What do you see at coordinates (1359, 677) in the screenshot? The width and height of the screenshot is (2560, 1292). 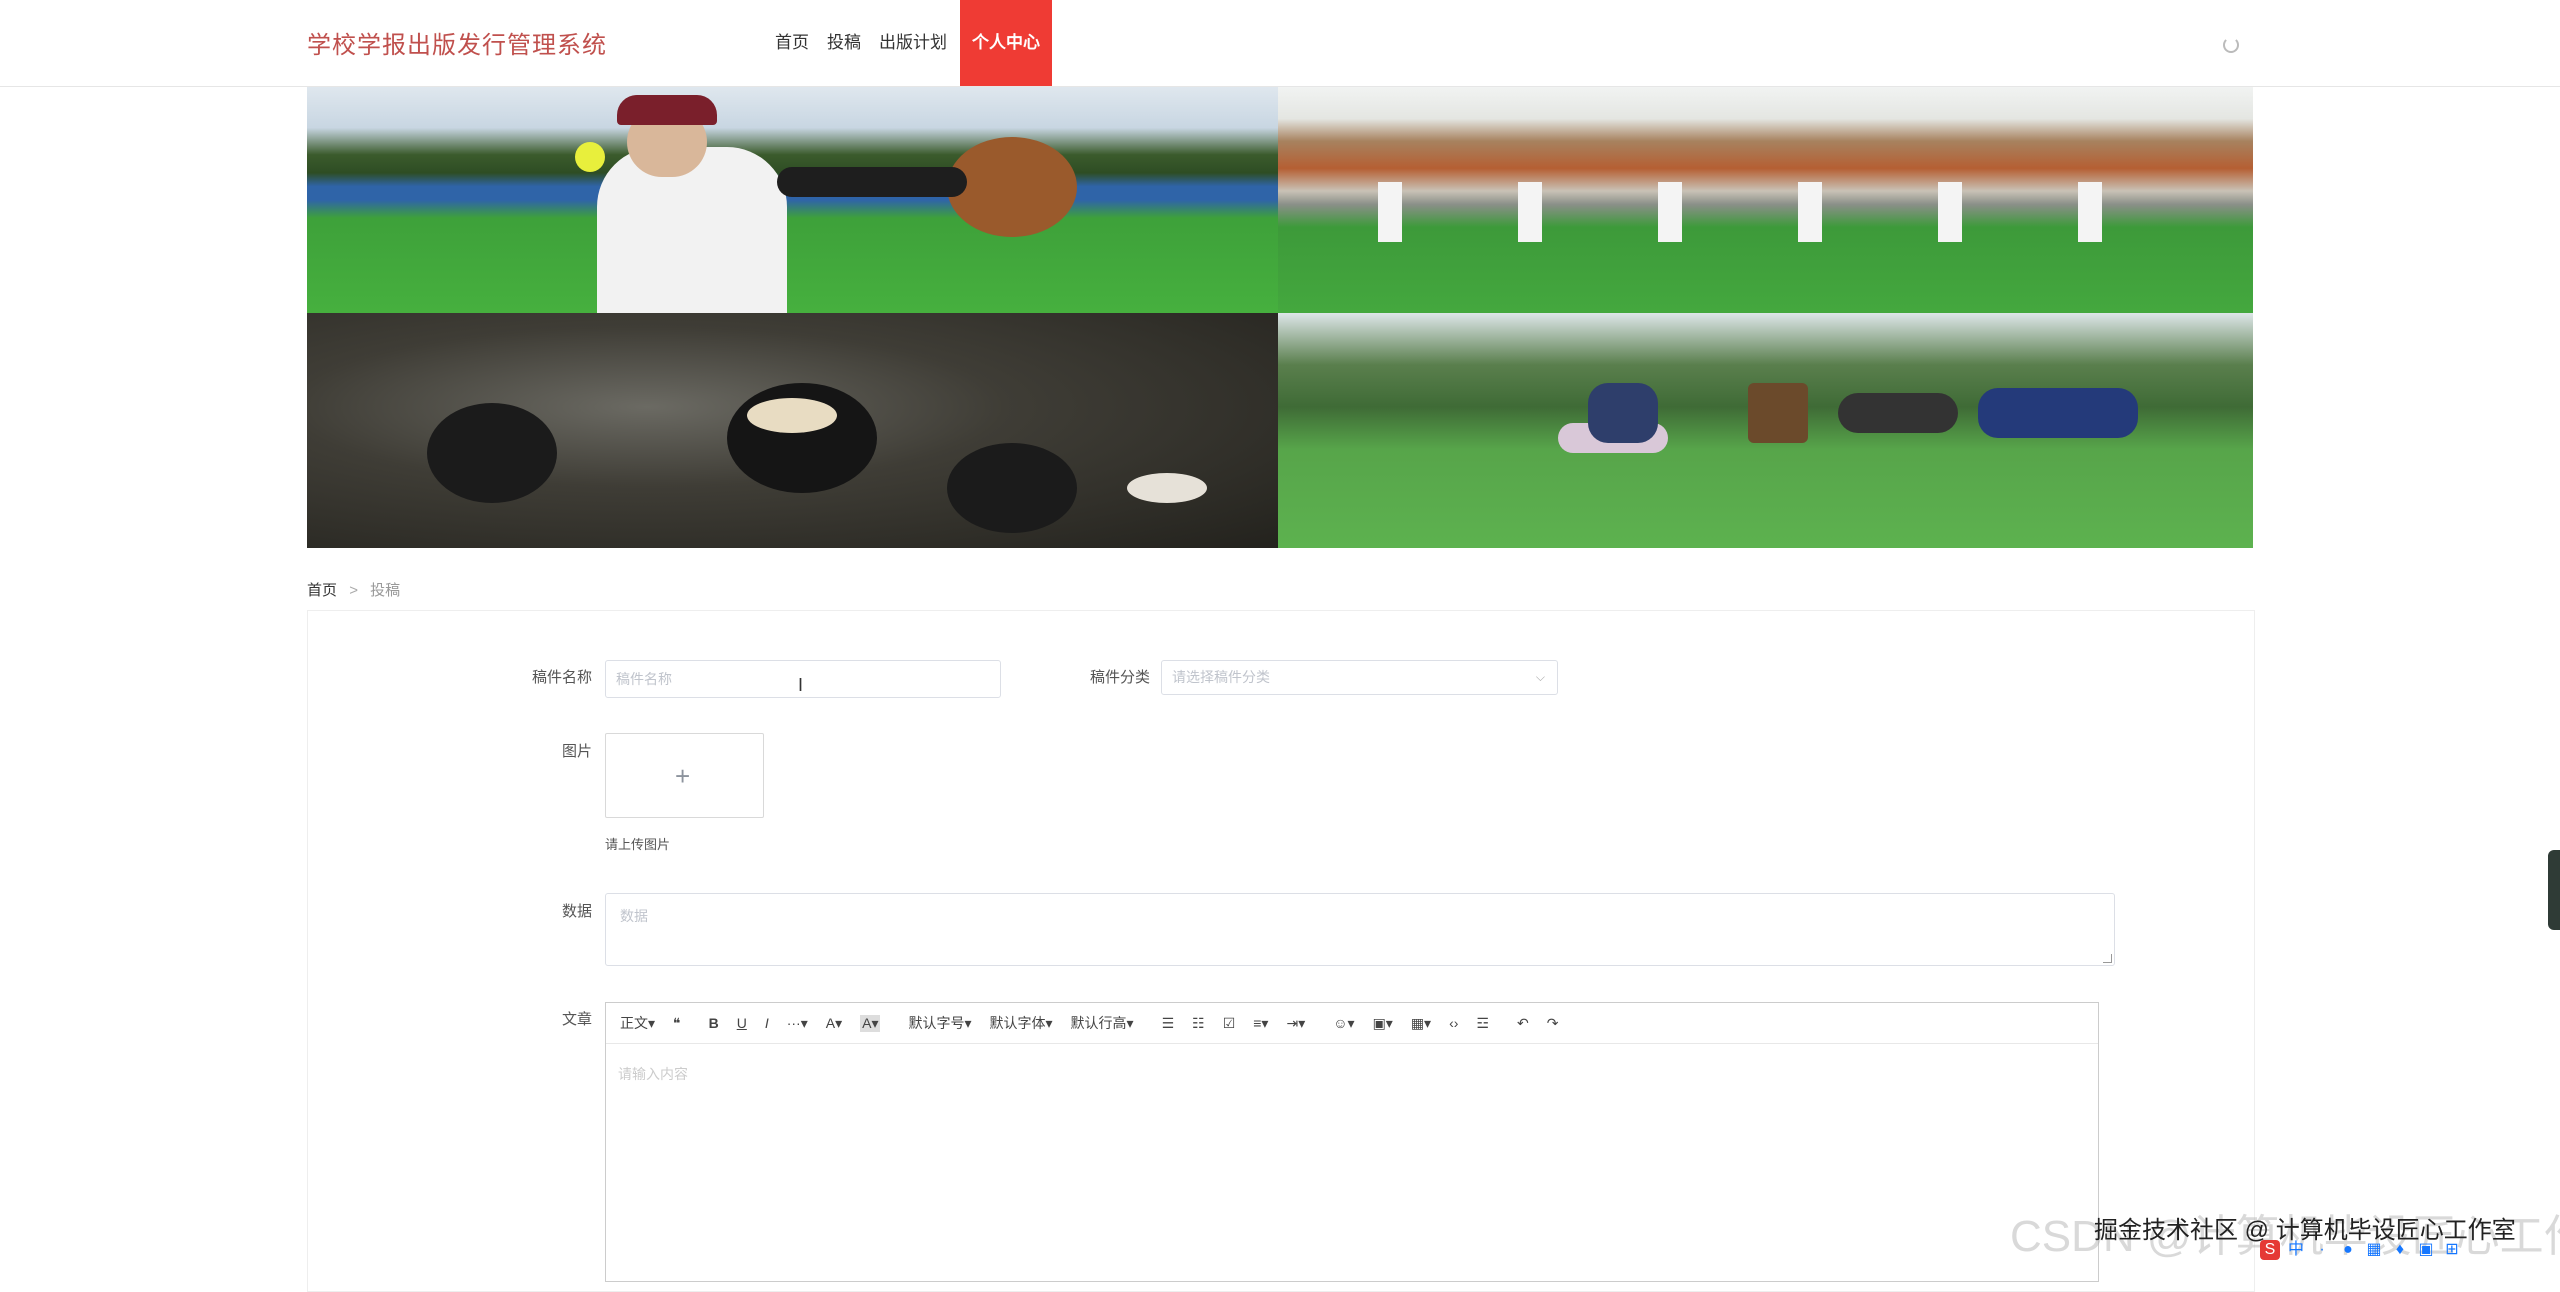 I see `manuscript-category-select: 请选择稿件分类 ⌵` at bounding box center [1359, 677].